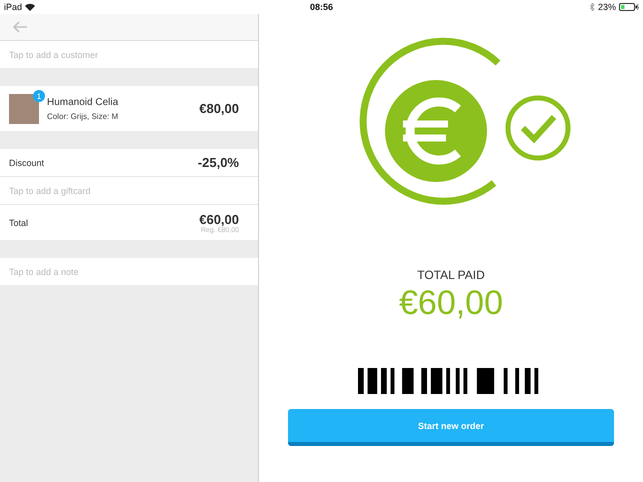 Image resolution: width=643 pixels, height=482 pixels. What do you see at coordinates (30, 7) in the screenshot?
I see `wifi-icon` at bounding box center [30, 7].